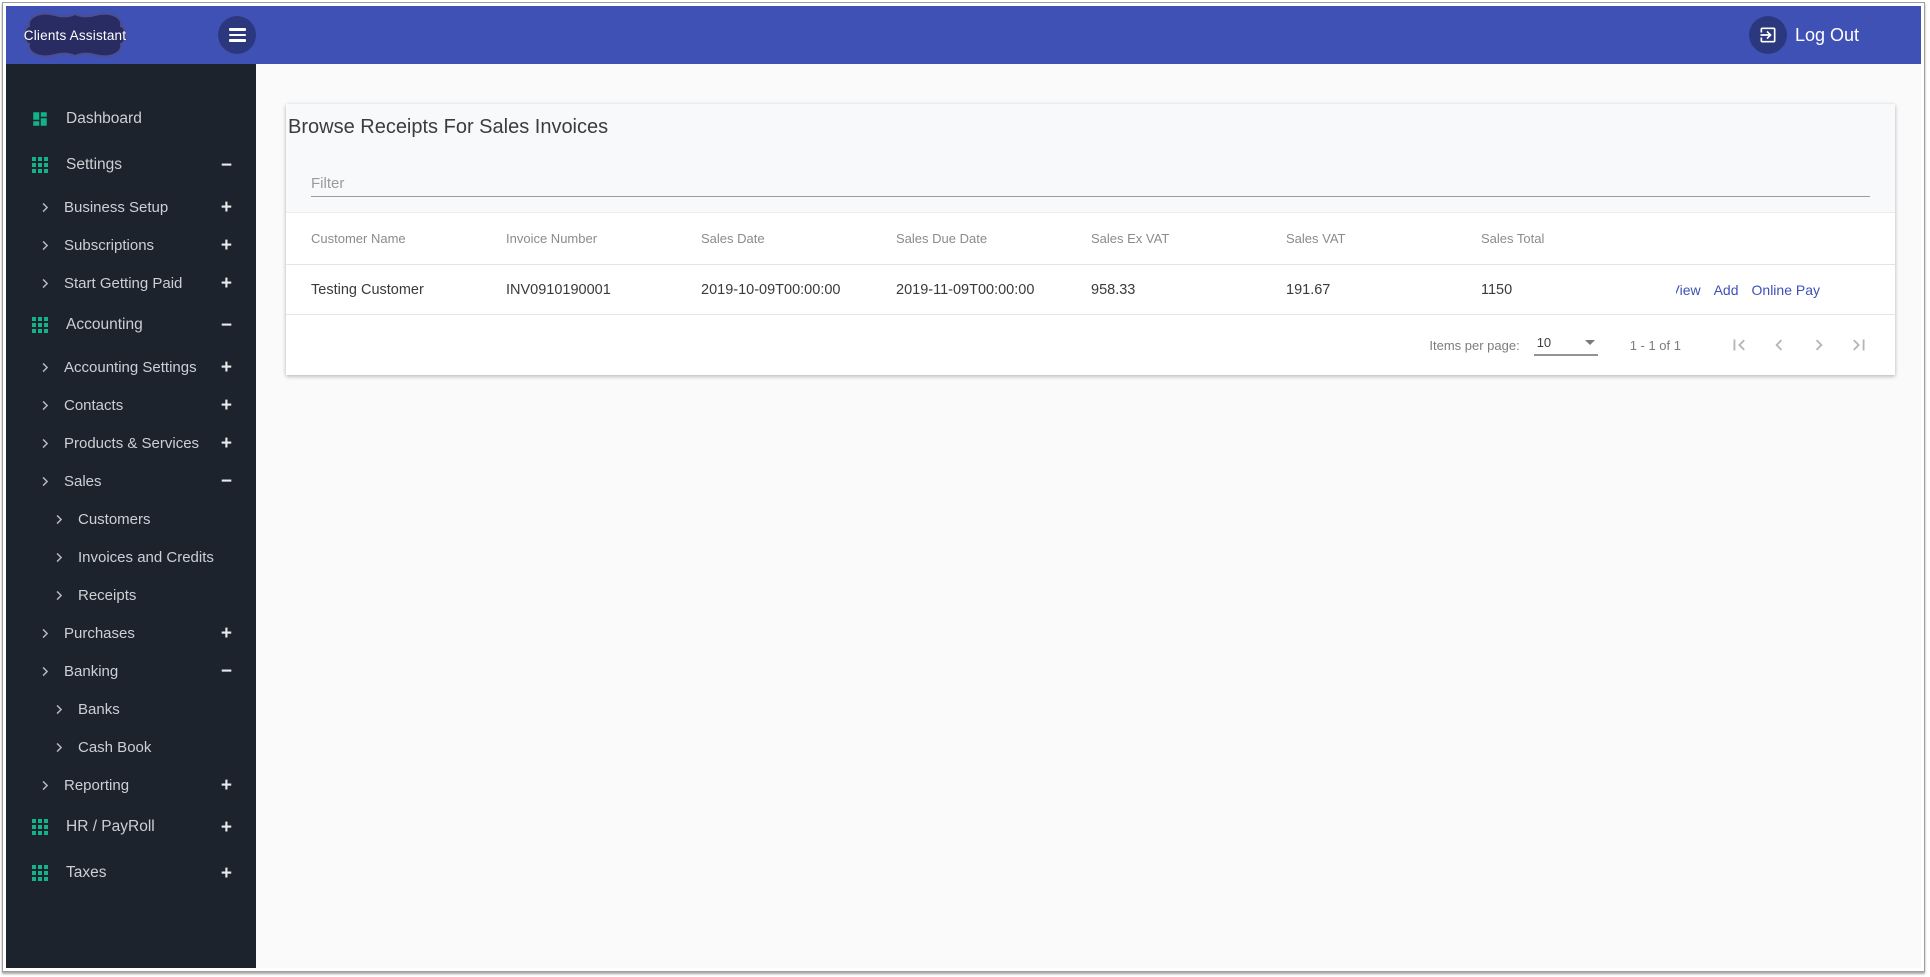 The image size is (1930, 977). Describe the element at coordinates (131, 443) in the screenshot. I see `sidebar-item-products-services: Products & Services` at that location.